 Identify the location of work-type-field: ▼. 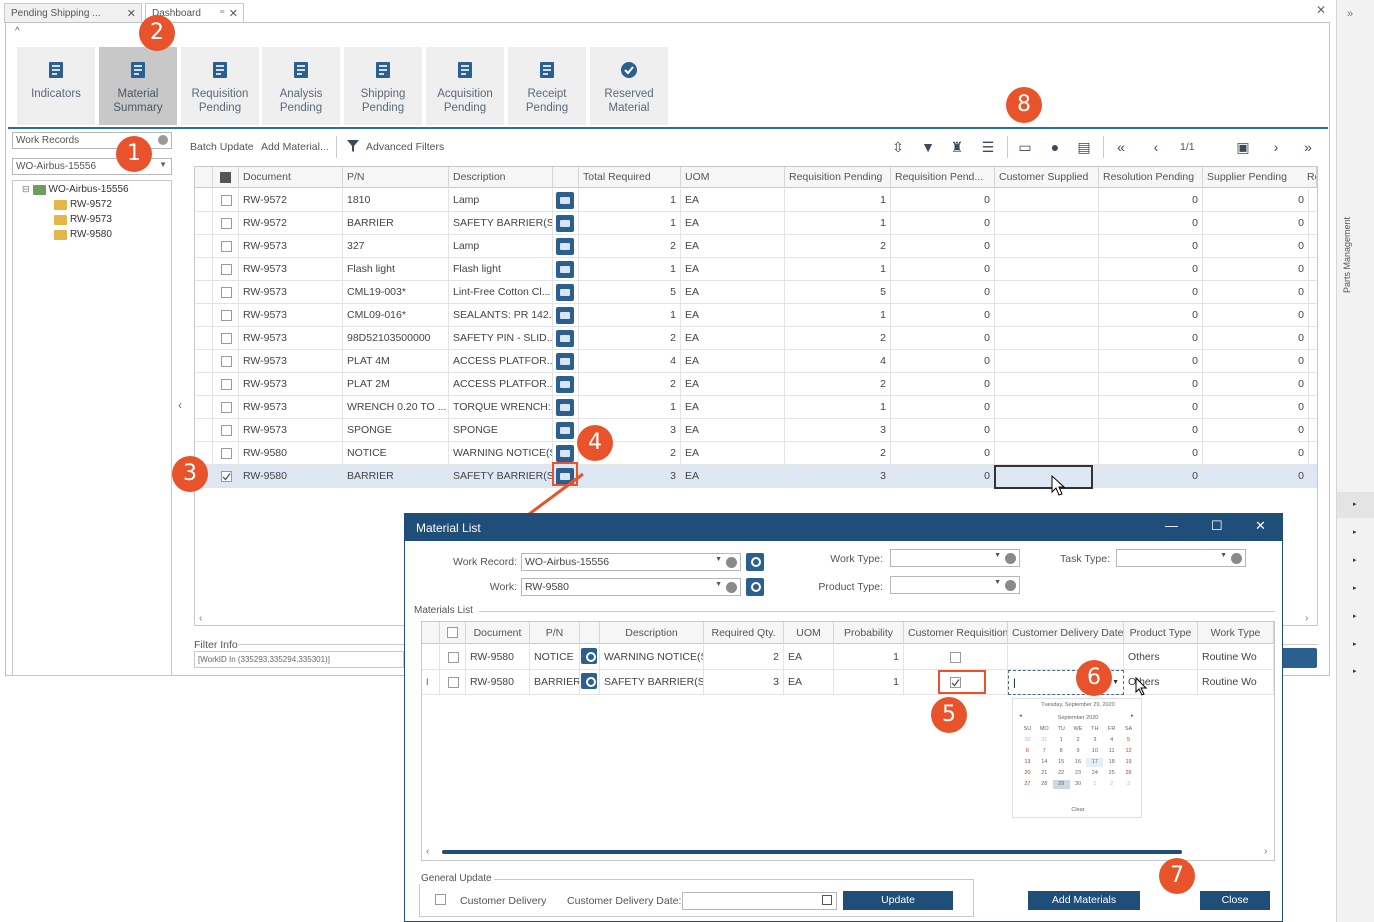
(955, 558).